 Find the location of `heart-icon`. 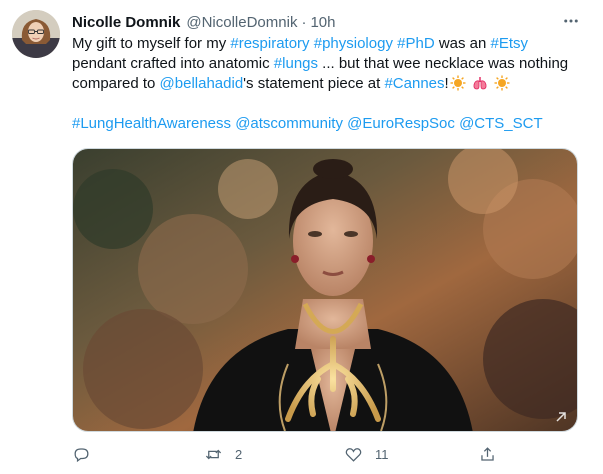

heart-icon is located at coordinates (353, 454).